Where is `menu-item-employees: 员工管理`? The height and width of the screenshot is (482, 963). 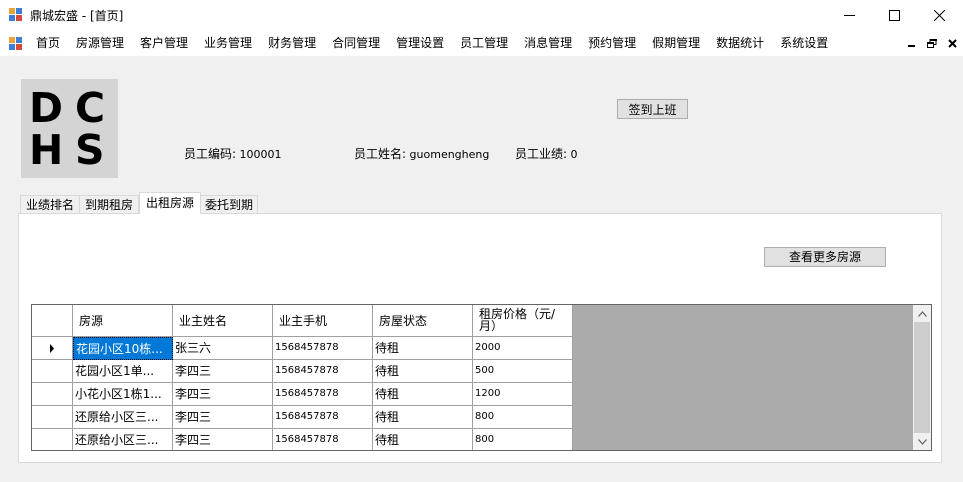
menu-item-employees: 员工管理 is located at coordinates (484, 43).